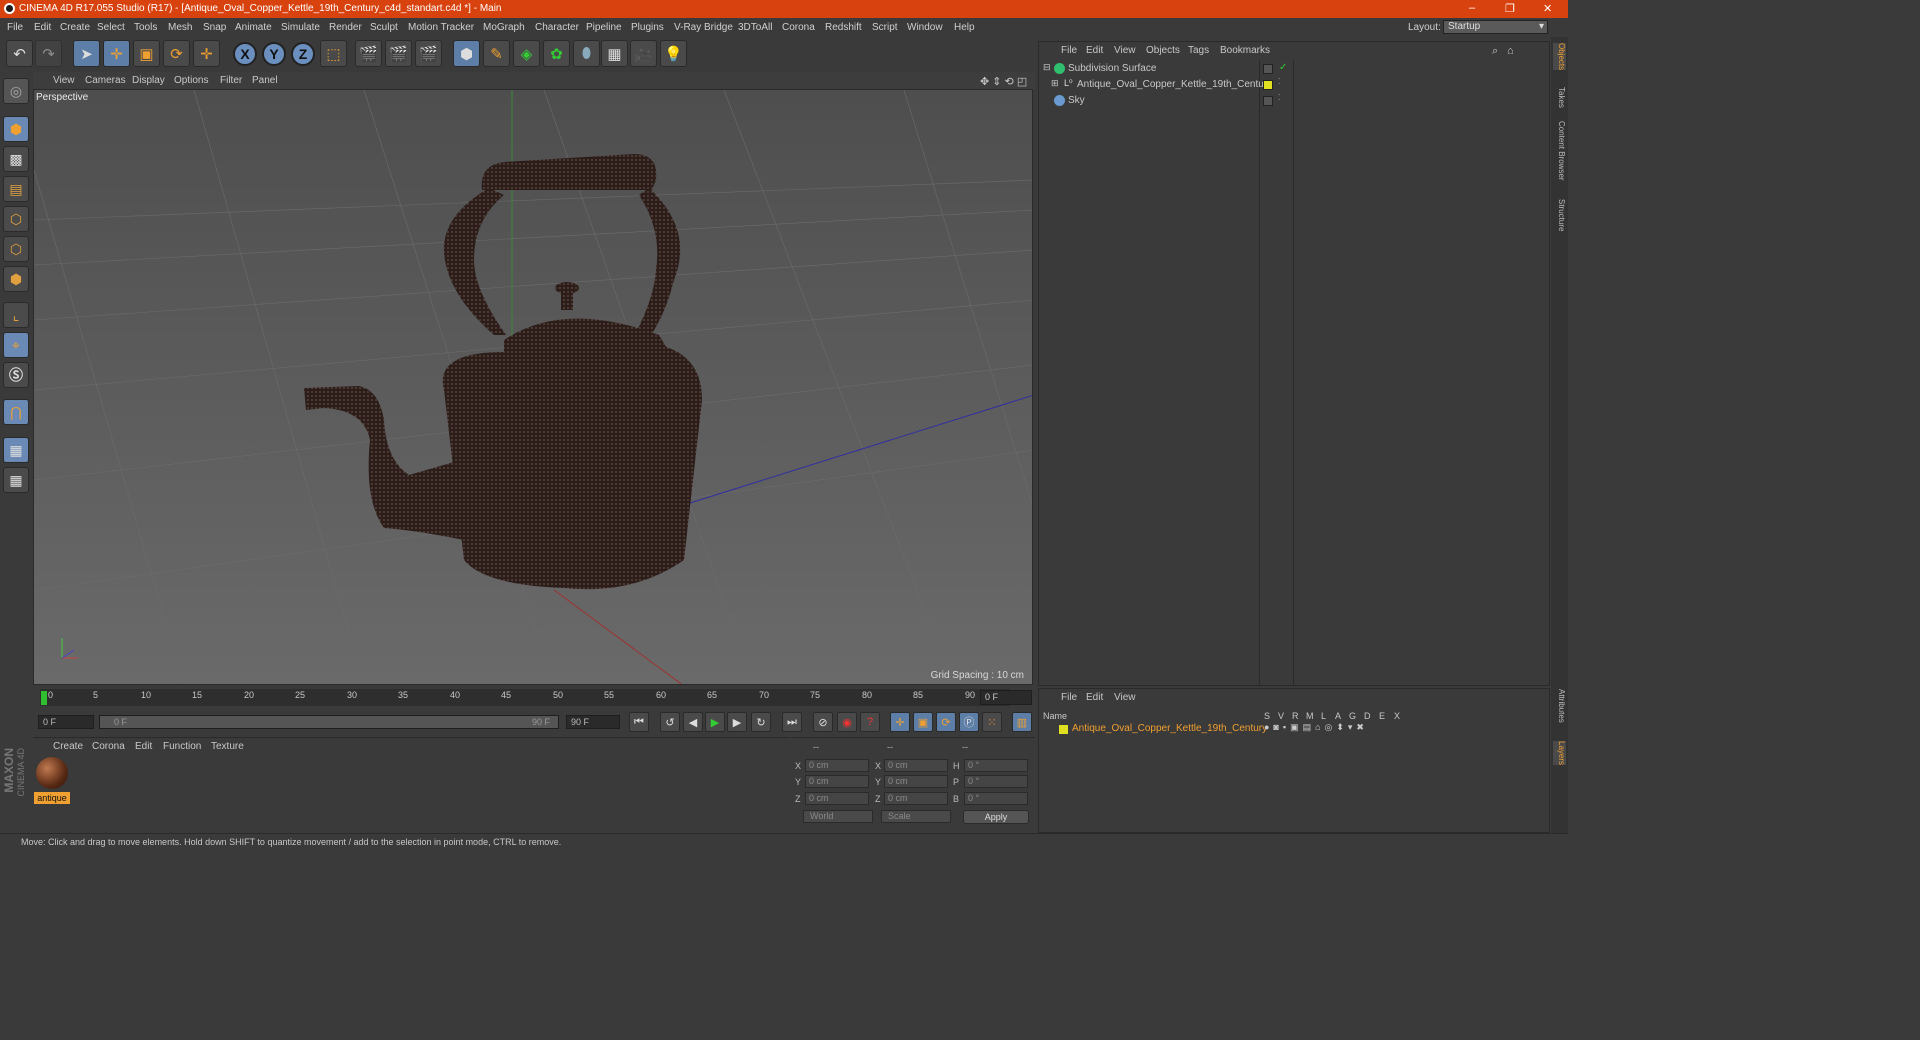 This screenshot has width=1920, height=1040. Describe the element at coordinates (68, 746) in the screenshot. I see `material-menu-create: Create` at that location.